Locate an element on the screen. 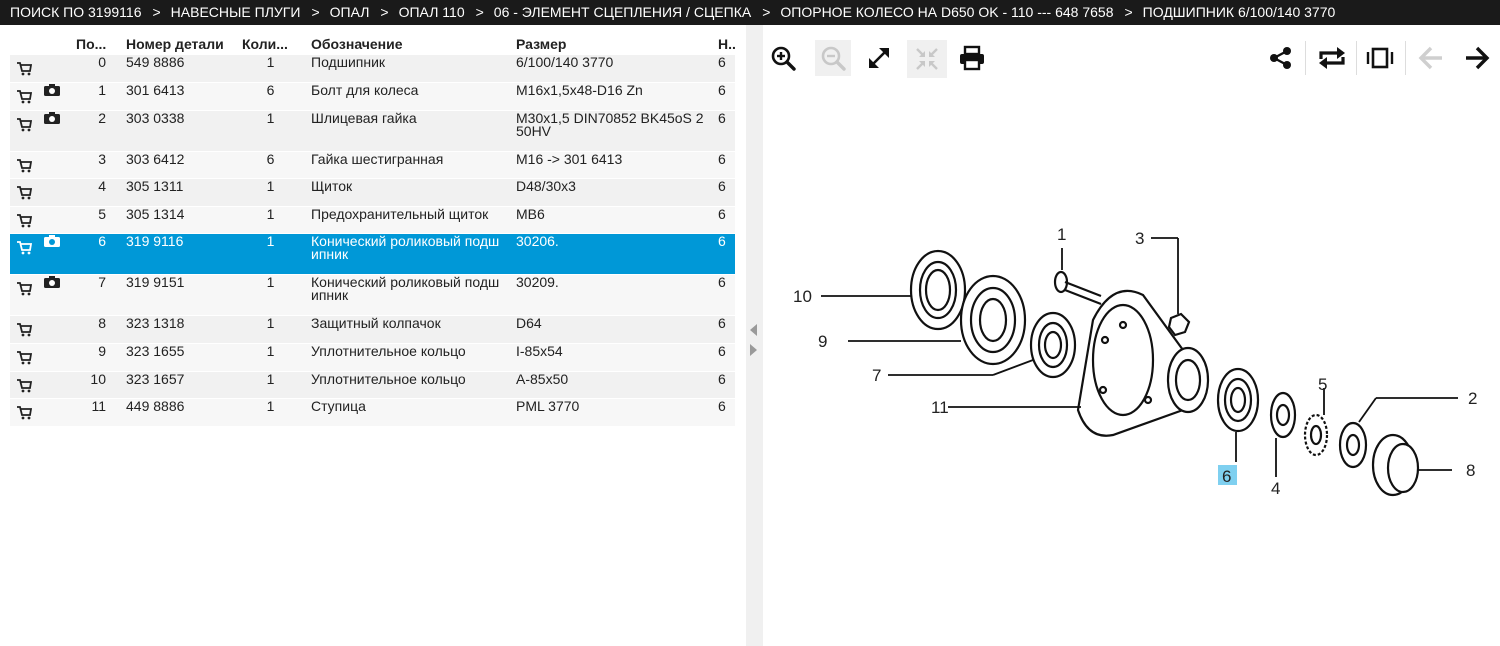 The image size is (1500, 646). camera-icon is located at coordinates (52, 90).